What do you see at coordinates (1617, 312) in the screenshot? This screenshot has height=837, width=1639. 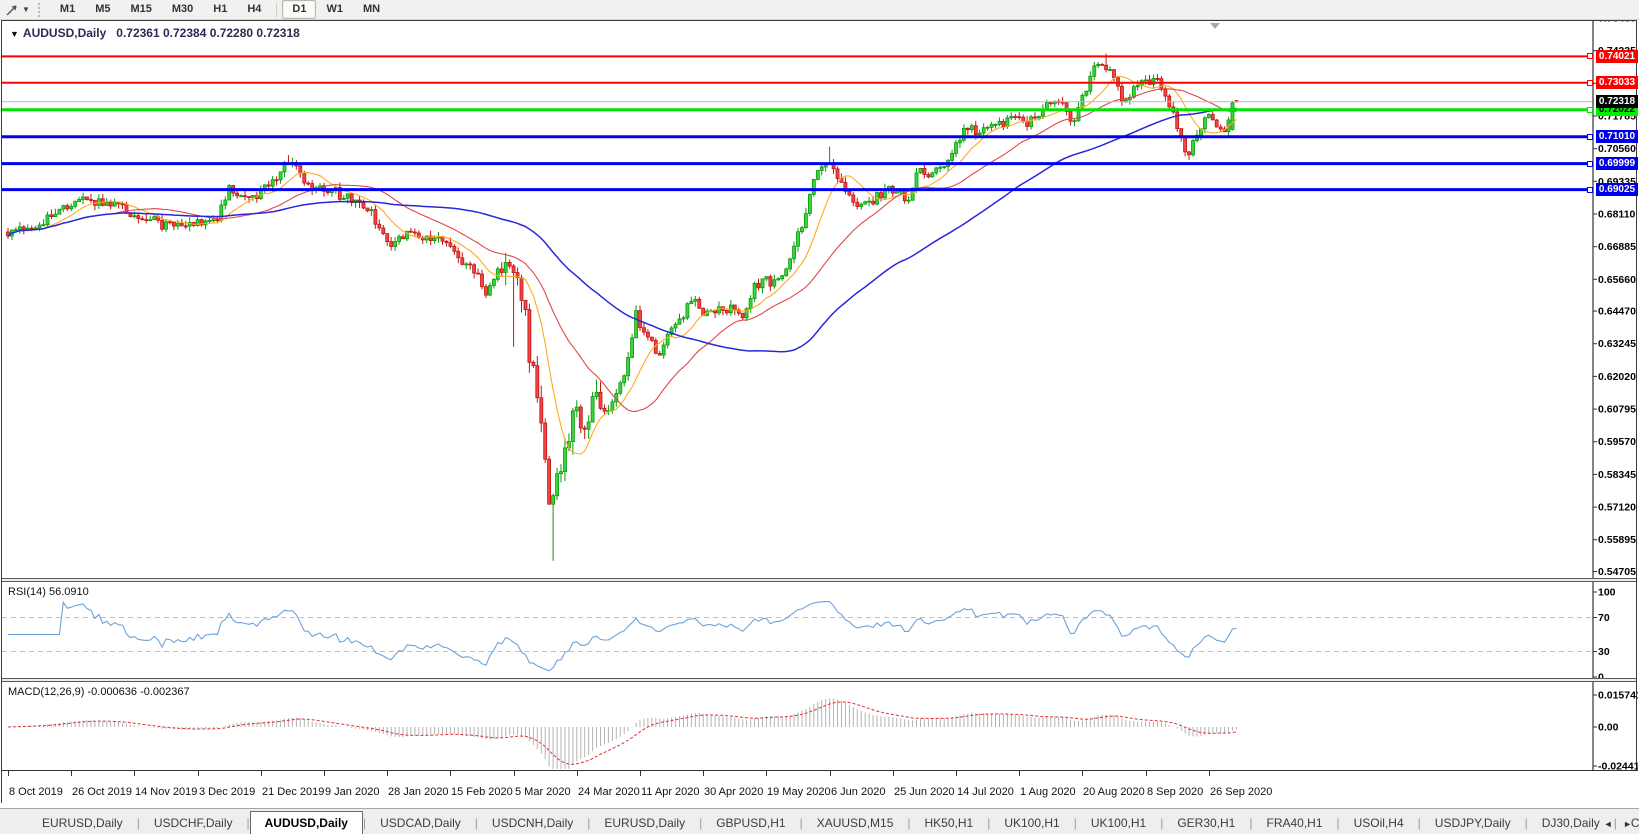 I see `svg-text: 0.64470` at bounding box center [1617, 312].